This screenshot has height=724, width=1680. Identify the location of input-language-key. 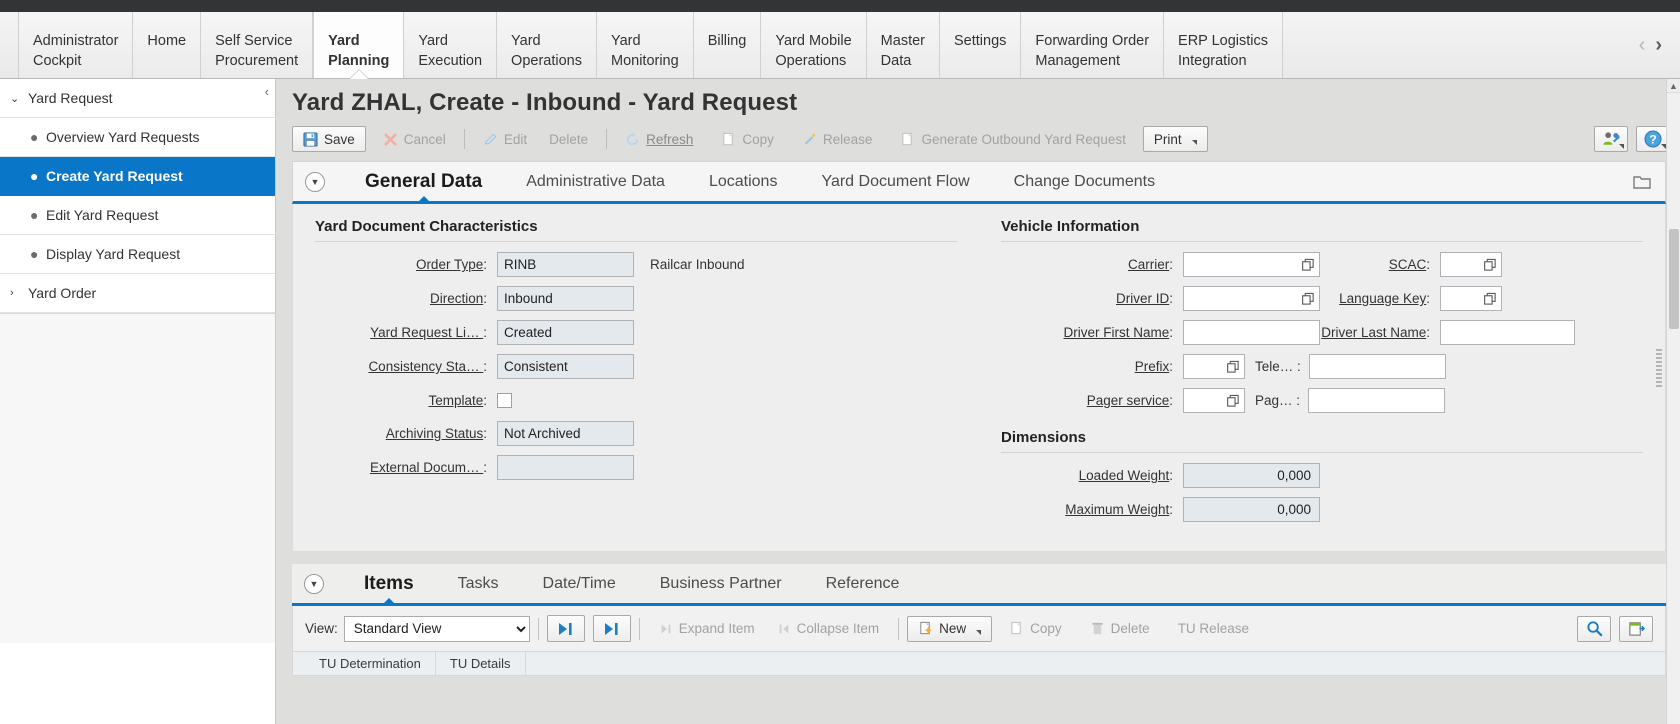
(1471, 298).